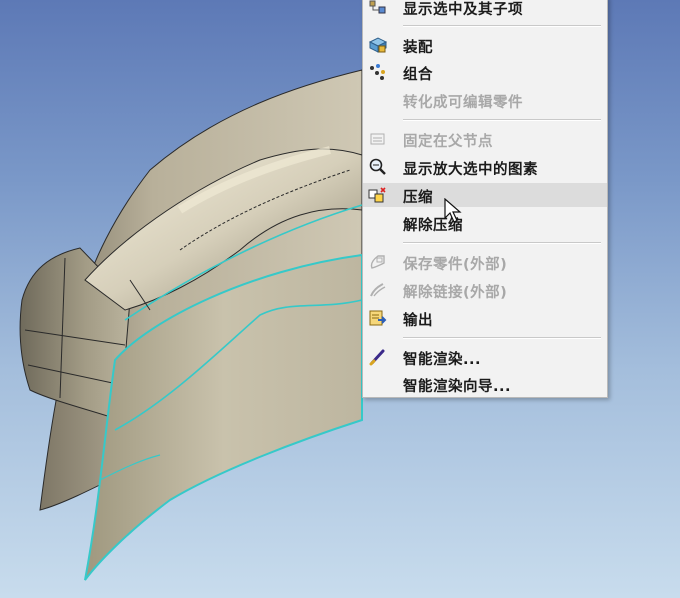  What do you see at coordinates (378, 167) in the screenshot?
I see `zoom-selected-icon` at bounding box center [378, 167].